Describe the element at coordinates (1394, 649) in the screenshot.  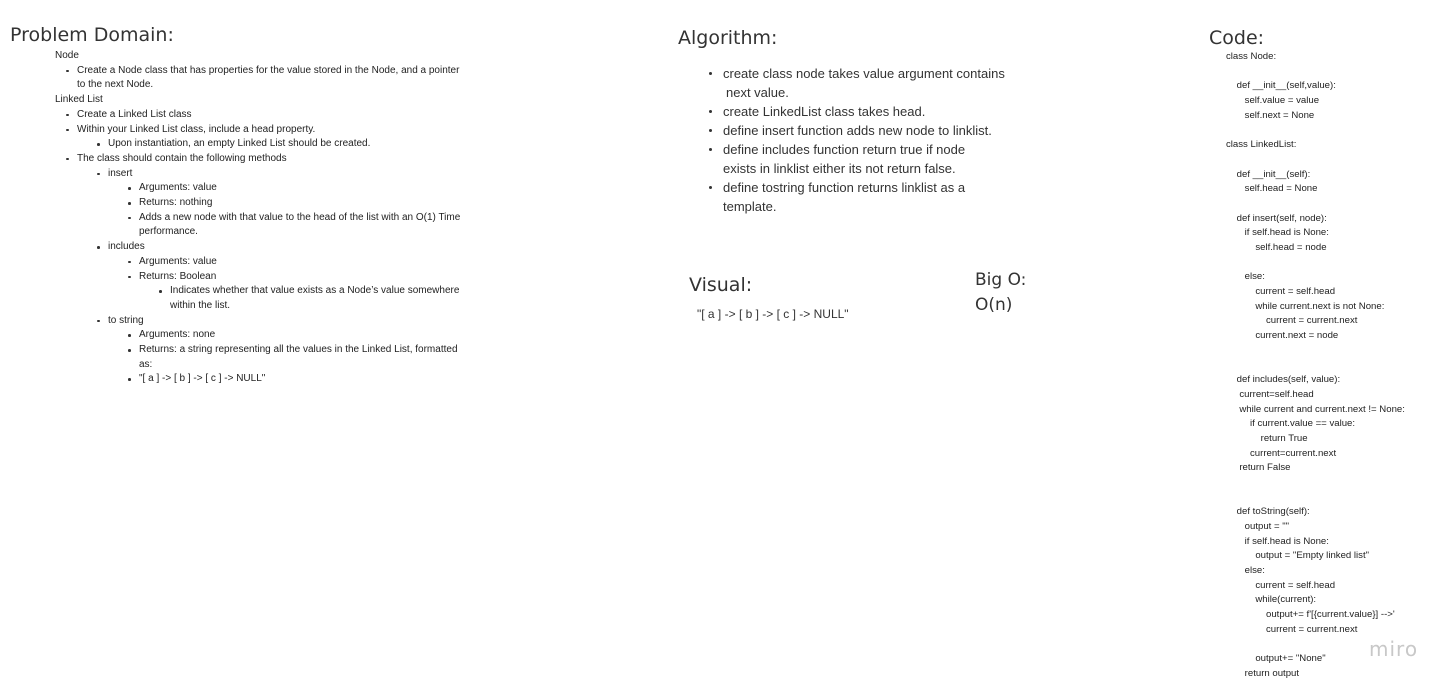
I see `miro-logo: miro` at that location.